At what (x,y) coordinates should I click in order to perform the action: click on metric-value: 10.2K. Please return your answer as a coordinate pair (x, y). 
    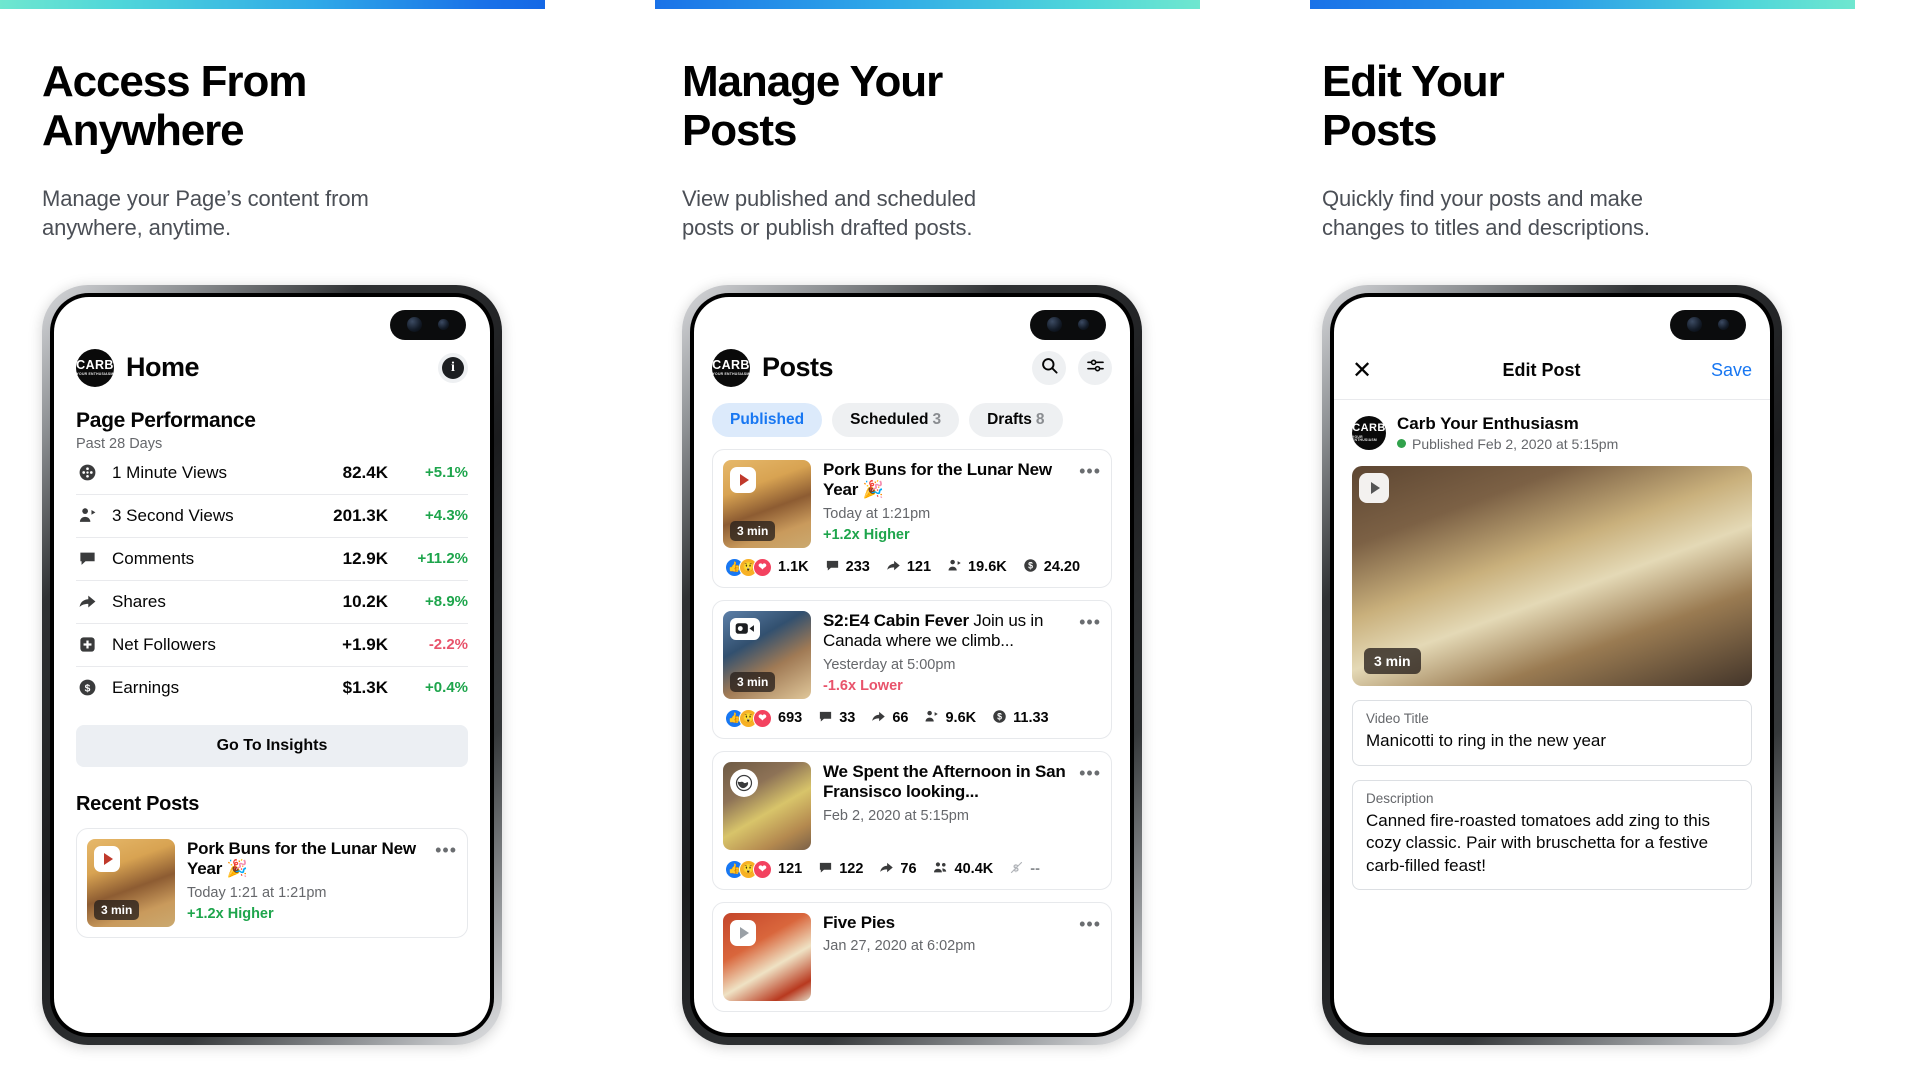
    Looking at the image, I should click on (365, 601).